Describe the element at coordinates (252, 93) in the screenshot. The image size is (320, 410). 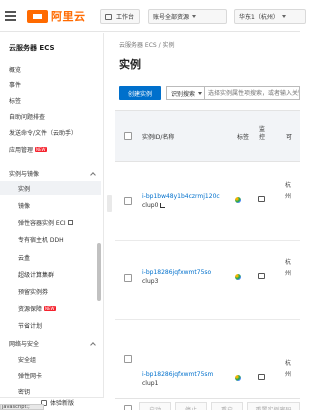
I see `search-input` at that location.